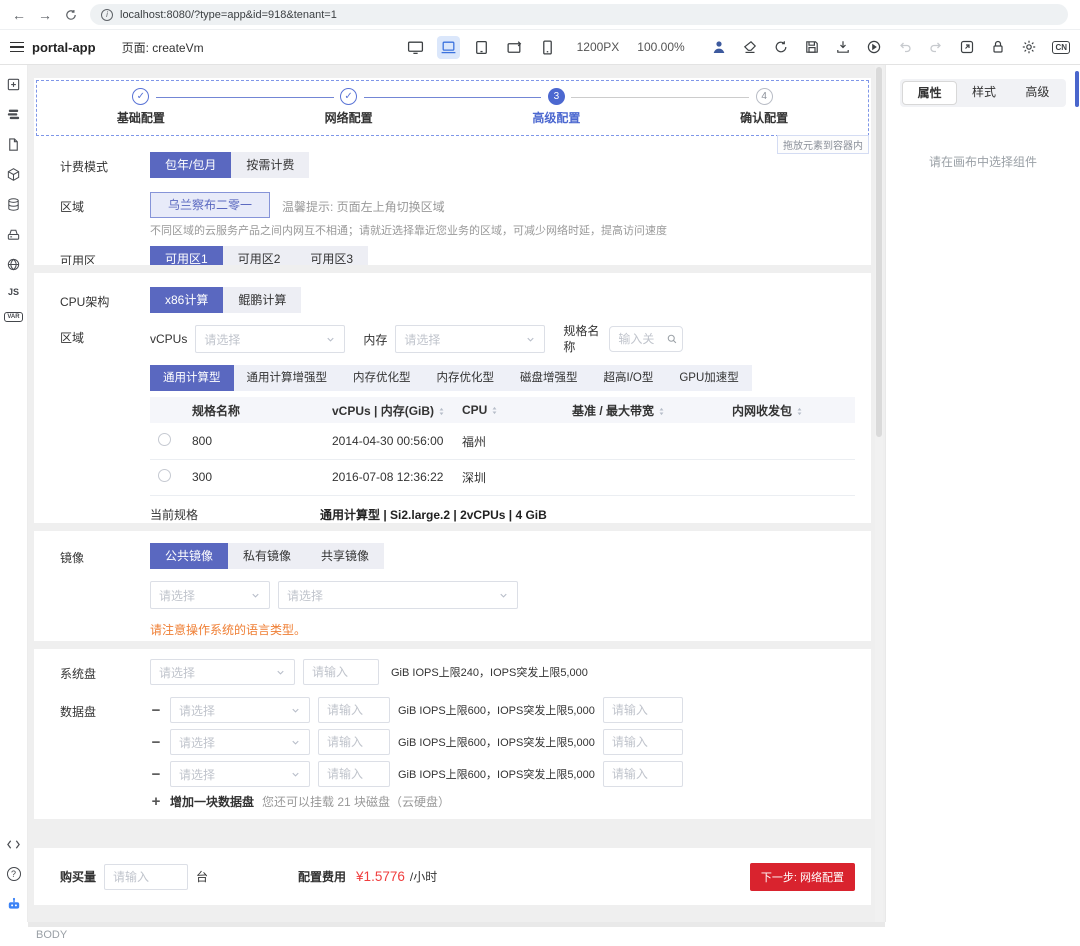 The image size is (1080, 946). What do you see at coordinates (191, 165) in the screenshot?
I see `billing-yearly-button: 包年/包月` at bounding box center [191, 165].